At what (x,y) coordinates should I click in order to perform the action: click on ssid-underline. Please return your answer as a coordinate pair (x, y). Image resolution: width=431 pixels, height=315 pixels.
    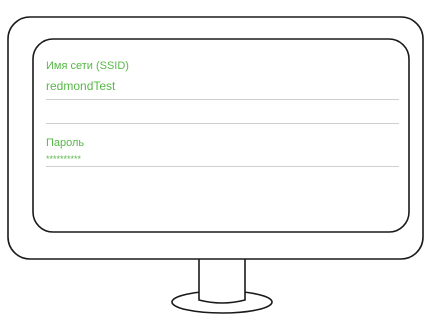
    Looking at the image, I should click on (222, 99).